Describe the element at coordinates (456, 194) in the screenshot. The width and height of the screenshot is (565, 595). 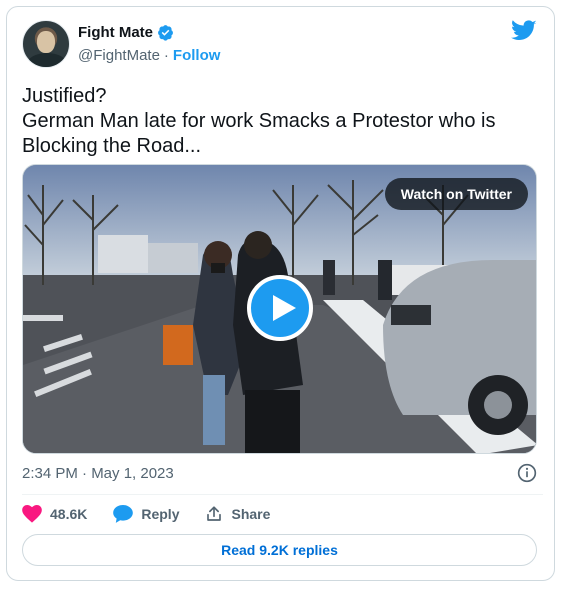
I see `watch-on-twitter-button: Watch on Twitter` at that location.